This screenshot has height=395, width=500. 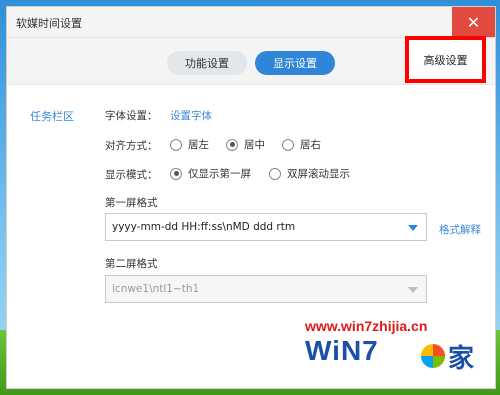 What do you see at coordinates (52, 116) in the screenshot?
I see `side-nav-taskbar: 任务栏区` at bounding box center [52, 116].